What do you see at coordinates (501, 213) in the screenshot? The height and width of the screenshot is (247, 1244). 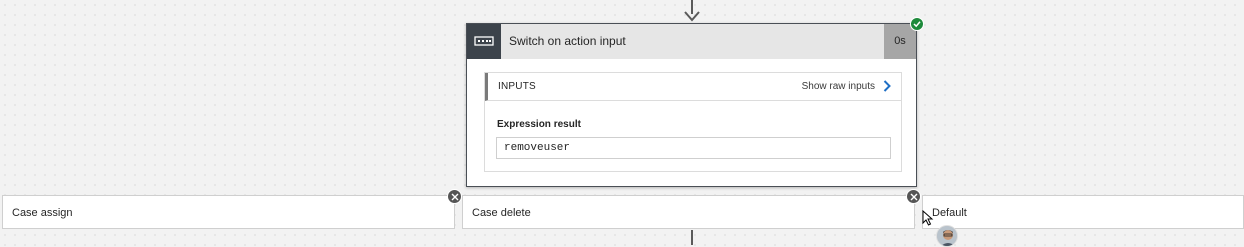 I see `case-label: Case delete` at bounding box center [501, 213].